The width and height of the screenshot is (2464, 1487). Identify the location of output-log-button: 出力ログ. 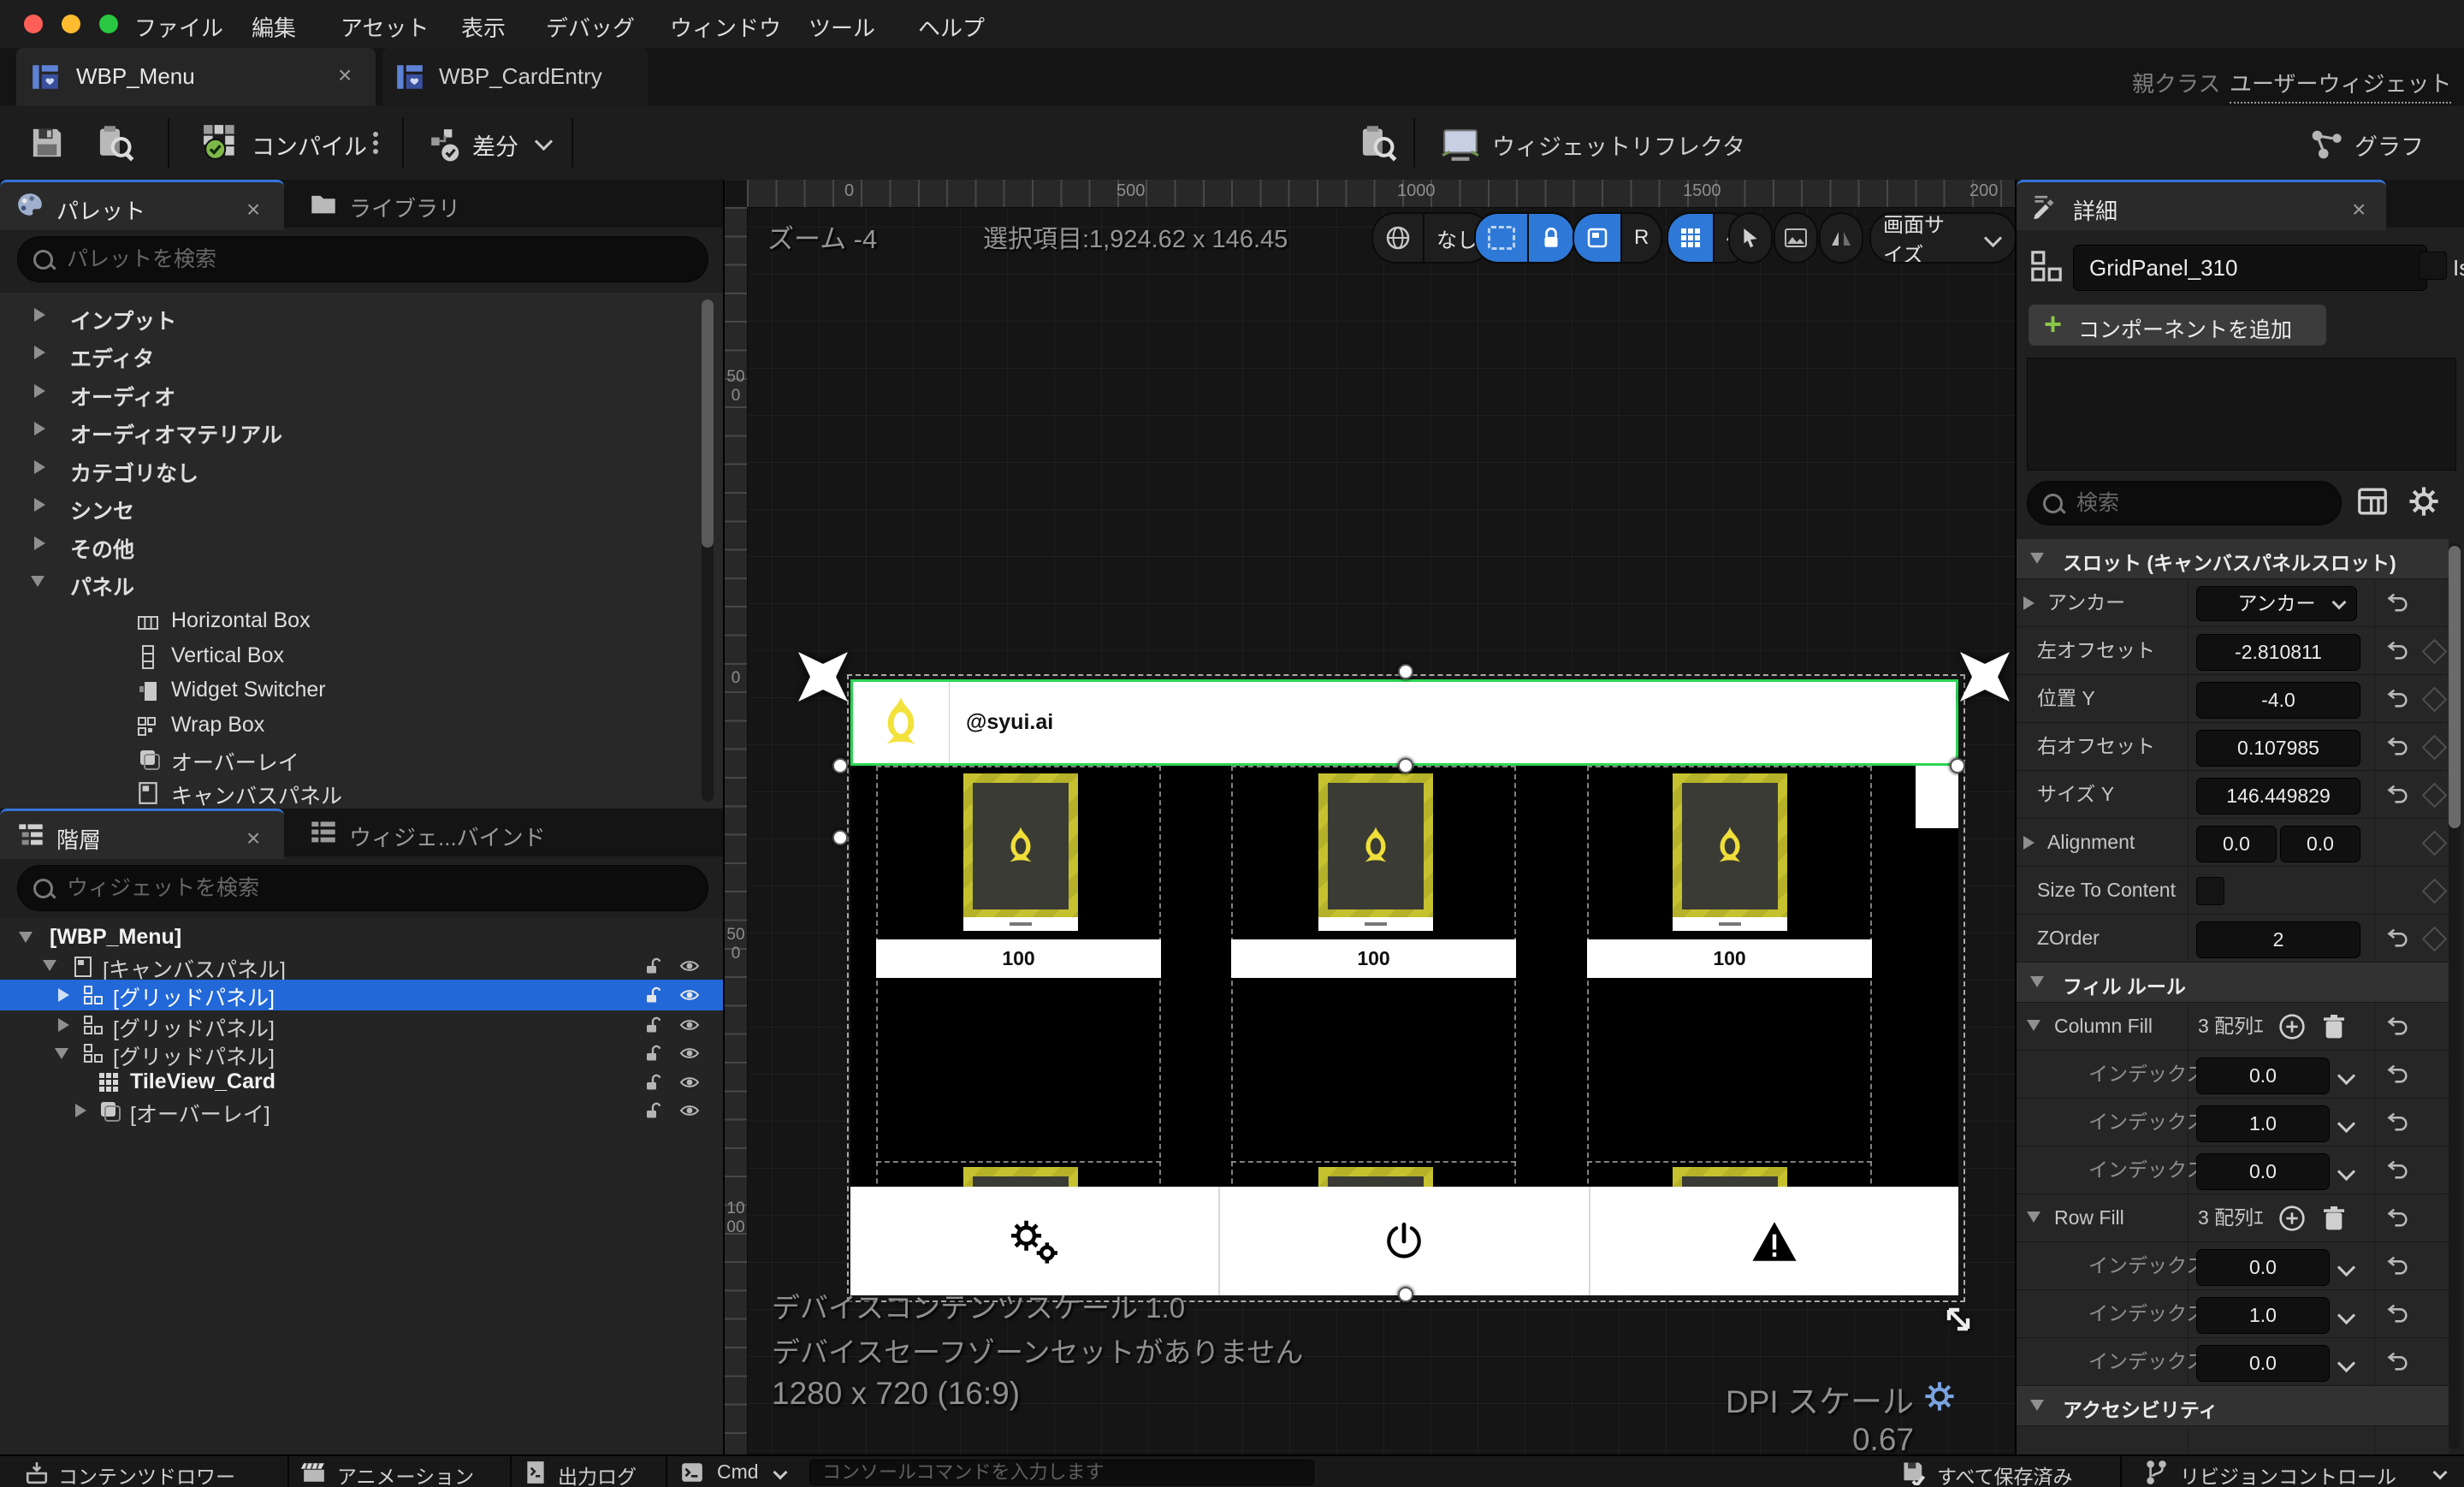
(597, 1473).